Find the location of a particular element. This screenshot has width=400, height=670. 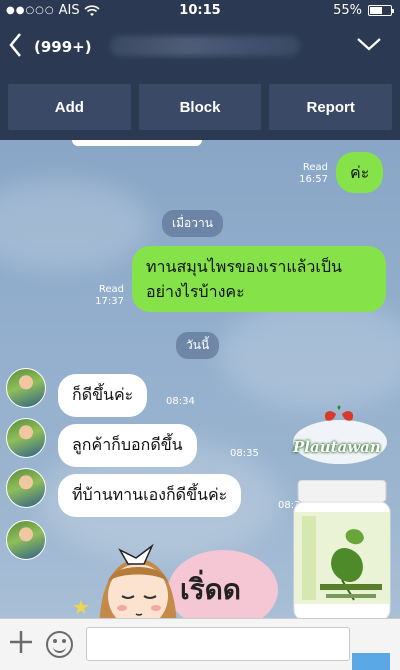

report-button: Report is located at coordinates (331, 107).